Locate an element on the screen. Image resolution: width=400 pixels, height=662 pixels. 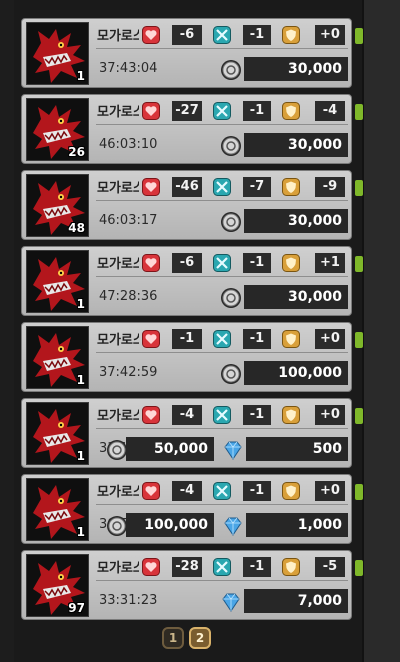
listing-card: 1 모가로스 -6 -1 +1 47:28:36 30,000 is located at coordinates (186, 281).